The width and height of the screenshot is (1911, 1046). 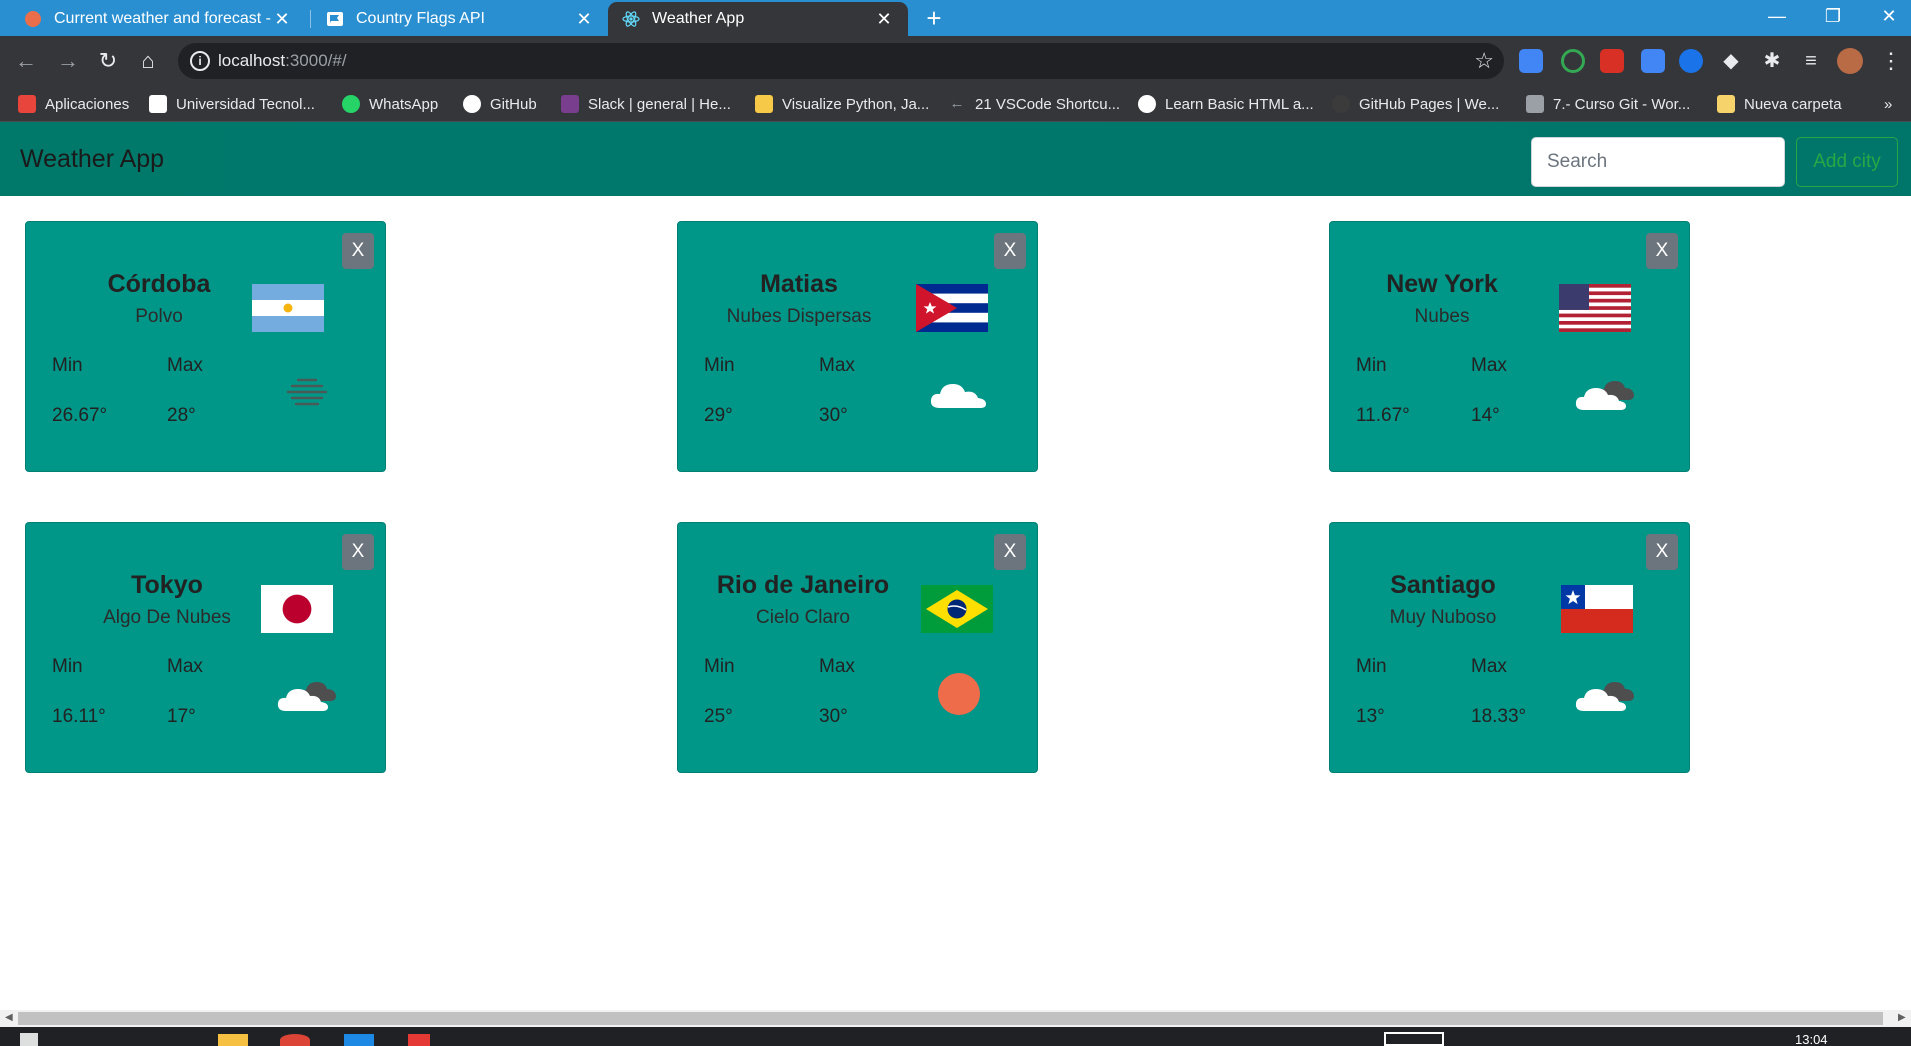 I want to click on file-explorer-icon, so click(x=233, y=1040).